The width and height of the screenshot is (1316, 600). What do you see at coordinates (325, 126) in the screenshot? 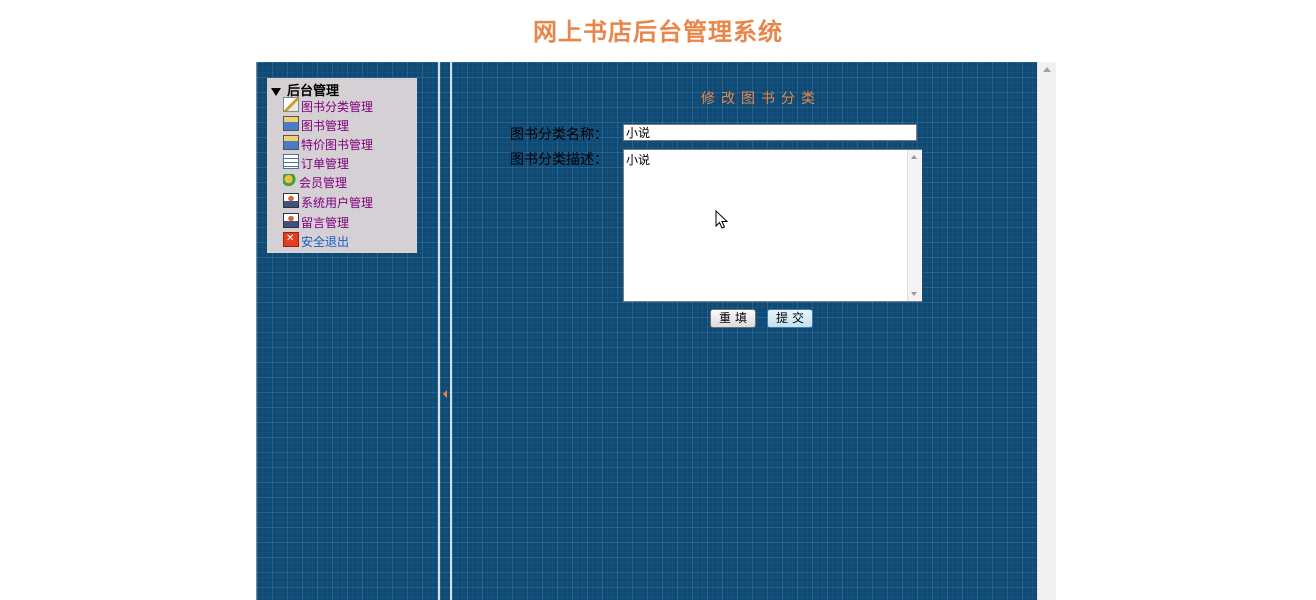
I see `menu-item-label: 图书管理` at bounding box center [325, 126].